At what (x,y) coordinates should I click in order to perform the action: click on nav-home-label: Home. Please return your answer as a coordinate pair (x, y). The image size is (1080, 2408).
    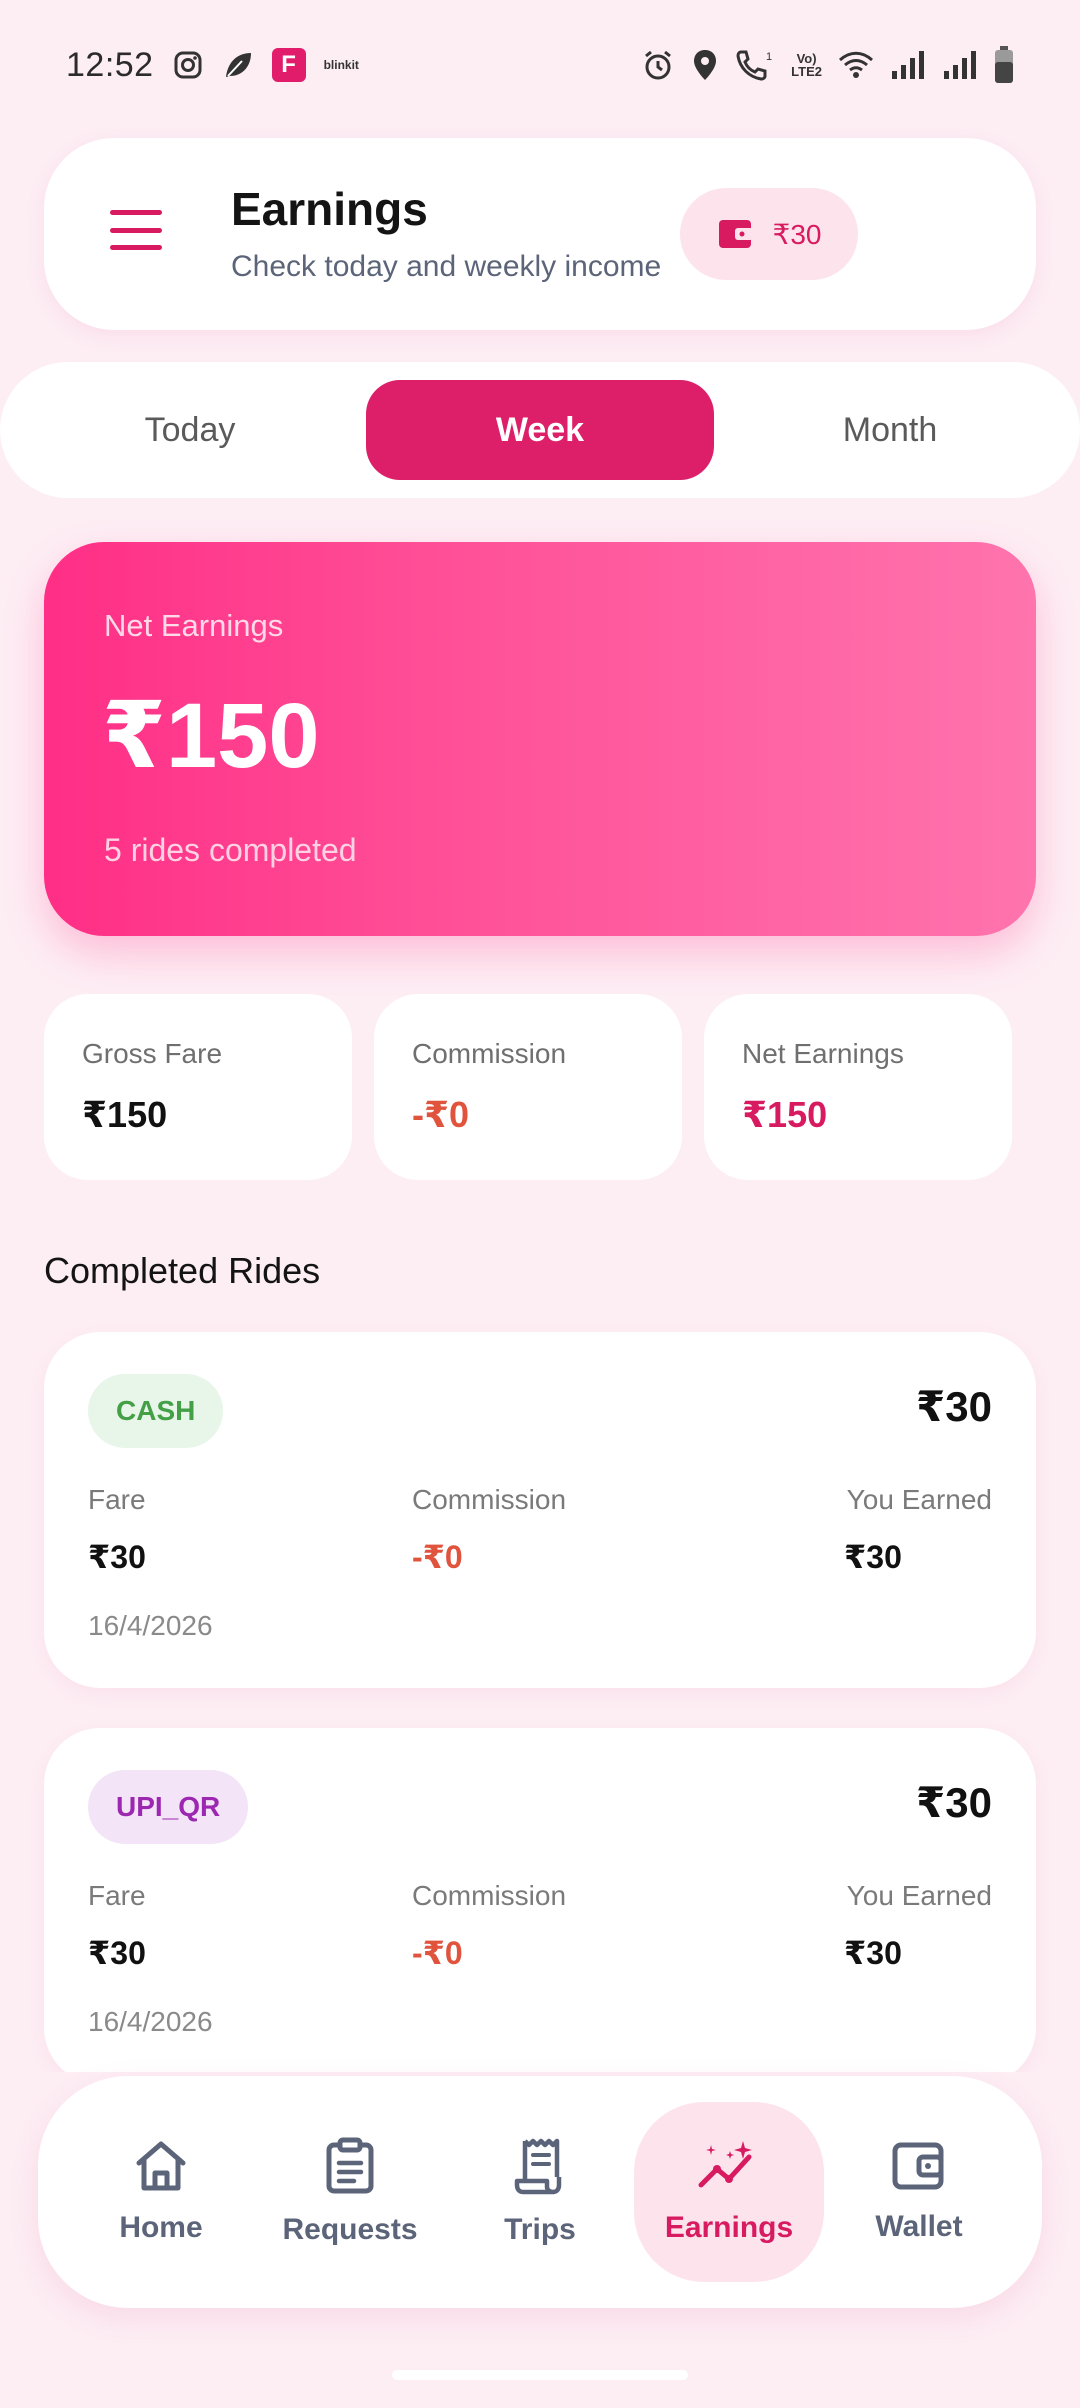
    Looking at the image, I should click on (161, 2227).